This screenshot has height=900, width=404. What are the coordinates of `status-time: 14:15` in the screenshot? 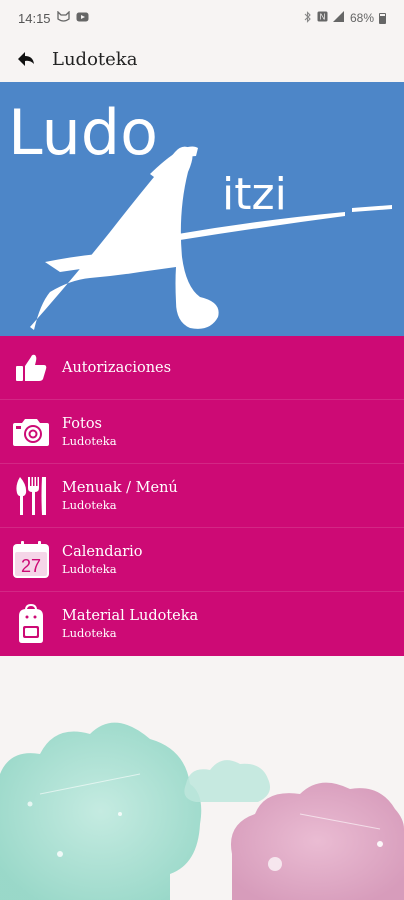 It's located at (34, 18).